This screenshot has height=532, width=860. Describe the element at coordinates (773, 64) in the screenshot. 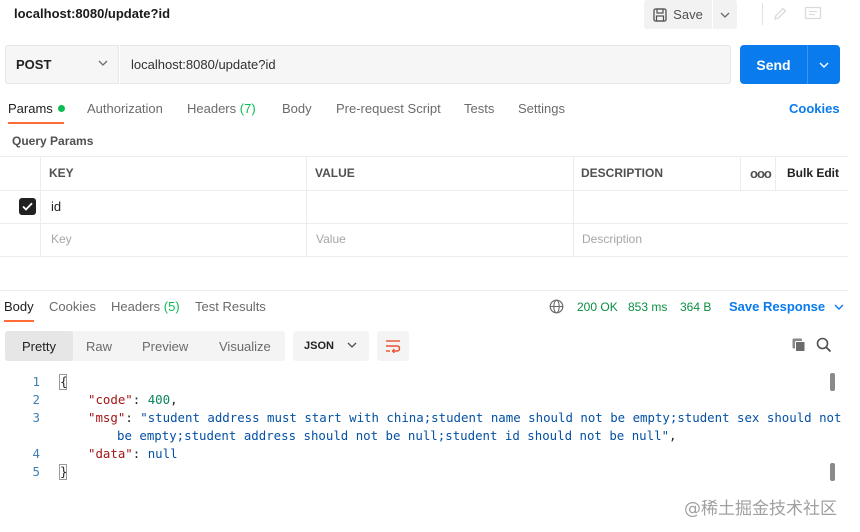

I see `send-button: Send` at that location.